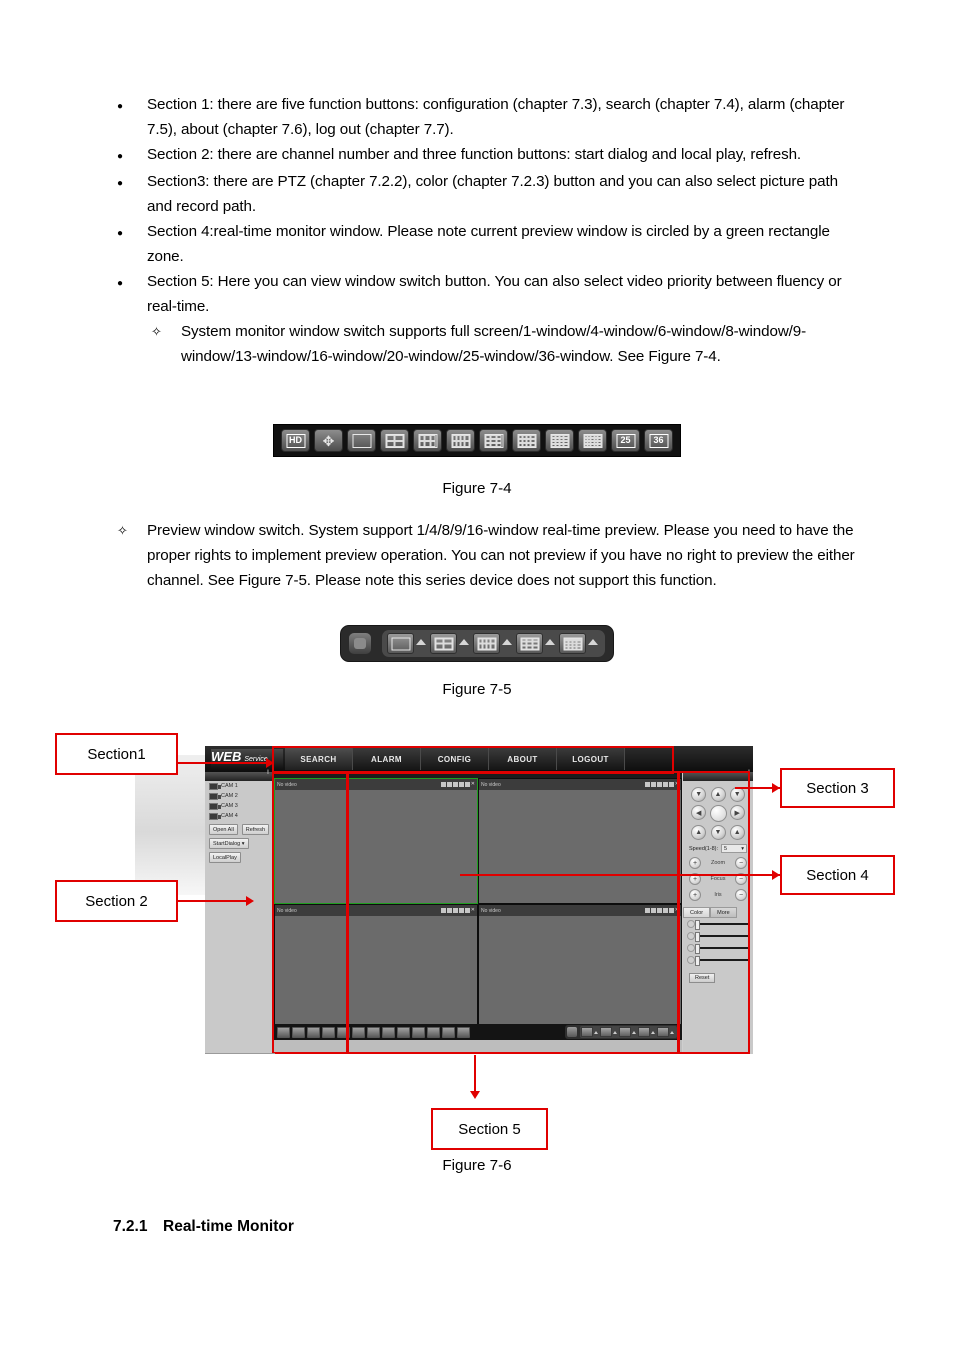 The width and height of the screenshot is (954, 1350). I want to click on preview-4-window-button, so click(444, 643).